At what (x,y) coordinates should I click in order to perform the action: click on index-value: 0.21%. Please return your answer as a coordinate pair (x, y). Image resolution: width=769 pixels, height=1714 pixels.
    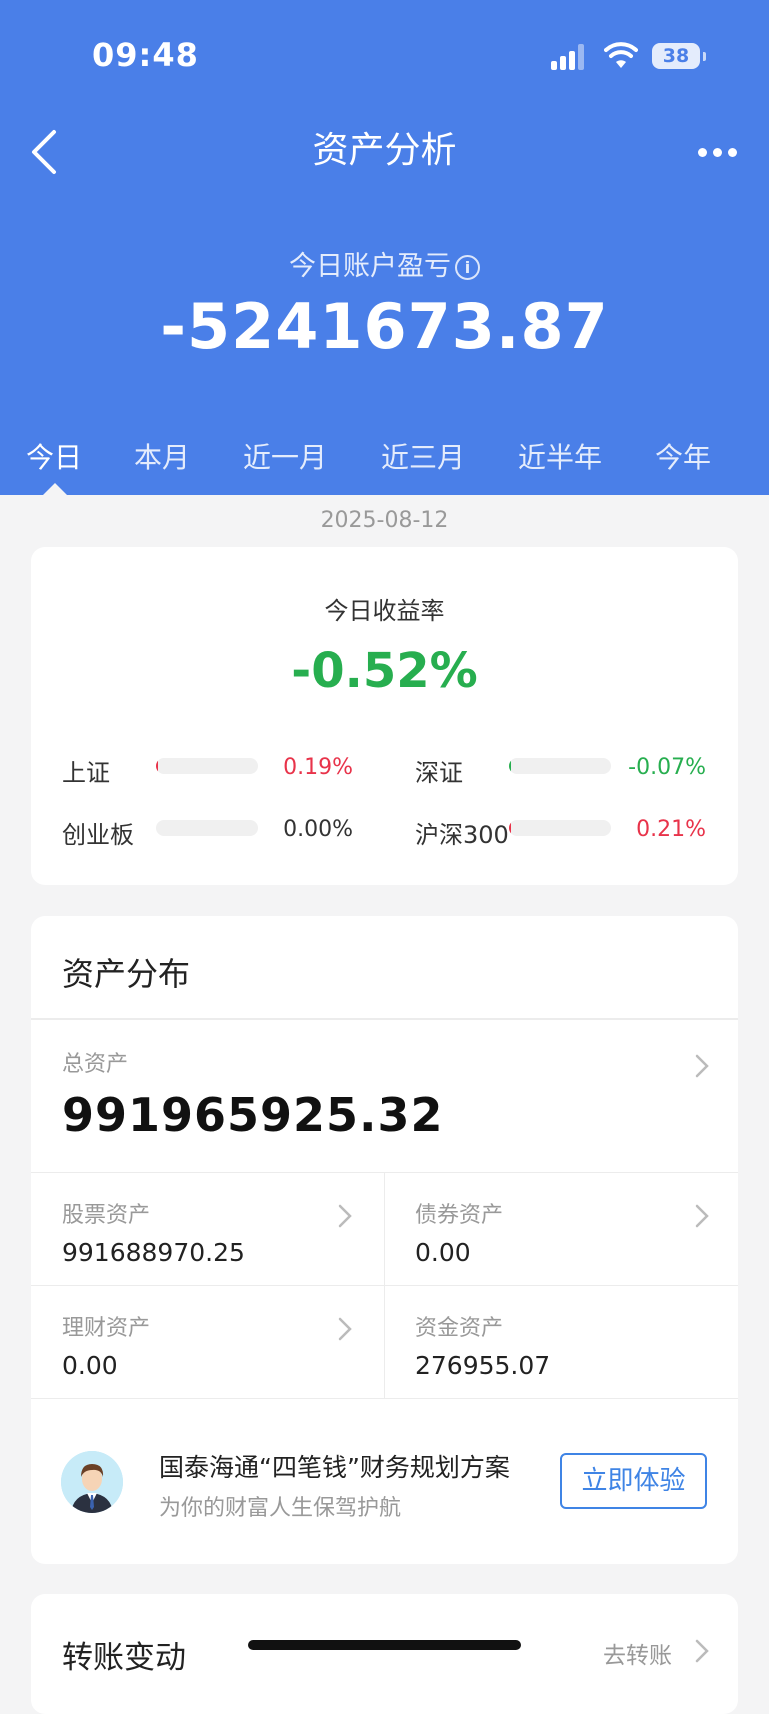
    Looking at the image, I should click on (671, 829).